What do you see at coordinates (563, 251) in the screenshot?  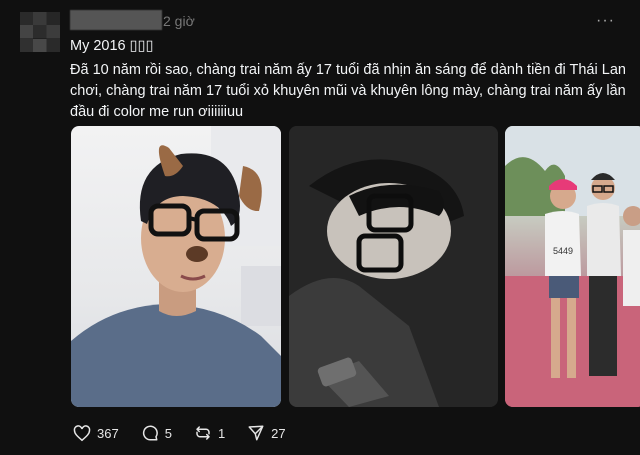 I see `race-bib-number: 5449` at bounding box center [563, 251].